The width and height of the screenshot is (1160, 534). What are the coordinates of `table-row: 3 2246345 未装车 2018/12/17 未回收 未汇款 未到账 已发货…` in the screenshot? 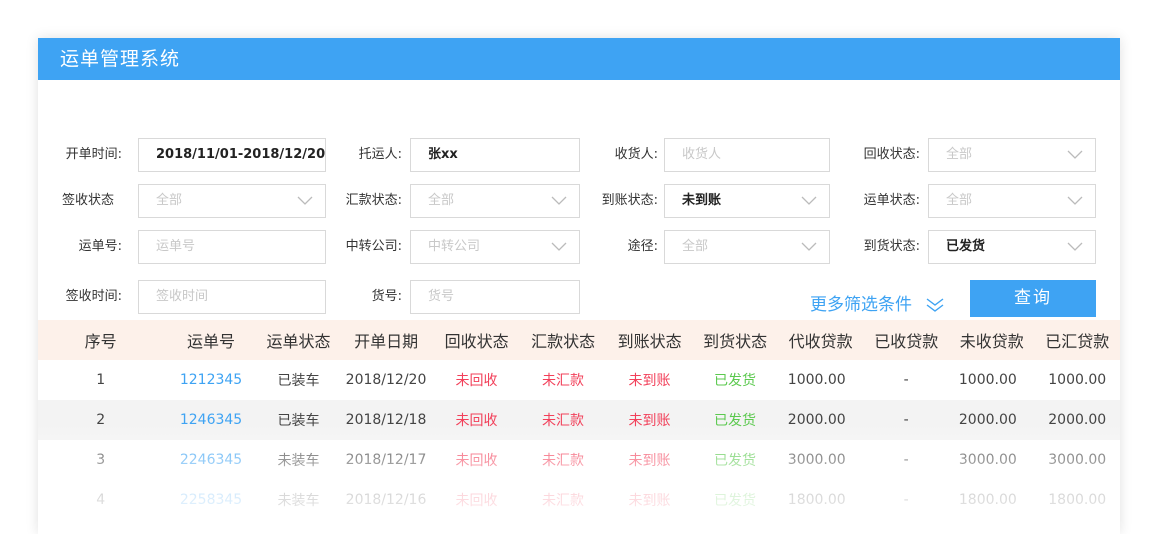 It's located at (579, 460).